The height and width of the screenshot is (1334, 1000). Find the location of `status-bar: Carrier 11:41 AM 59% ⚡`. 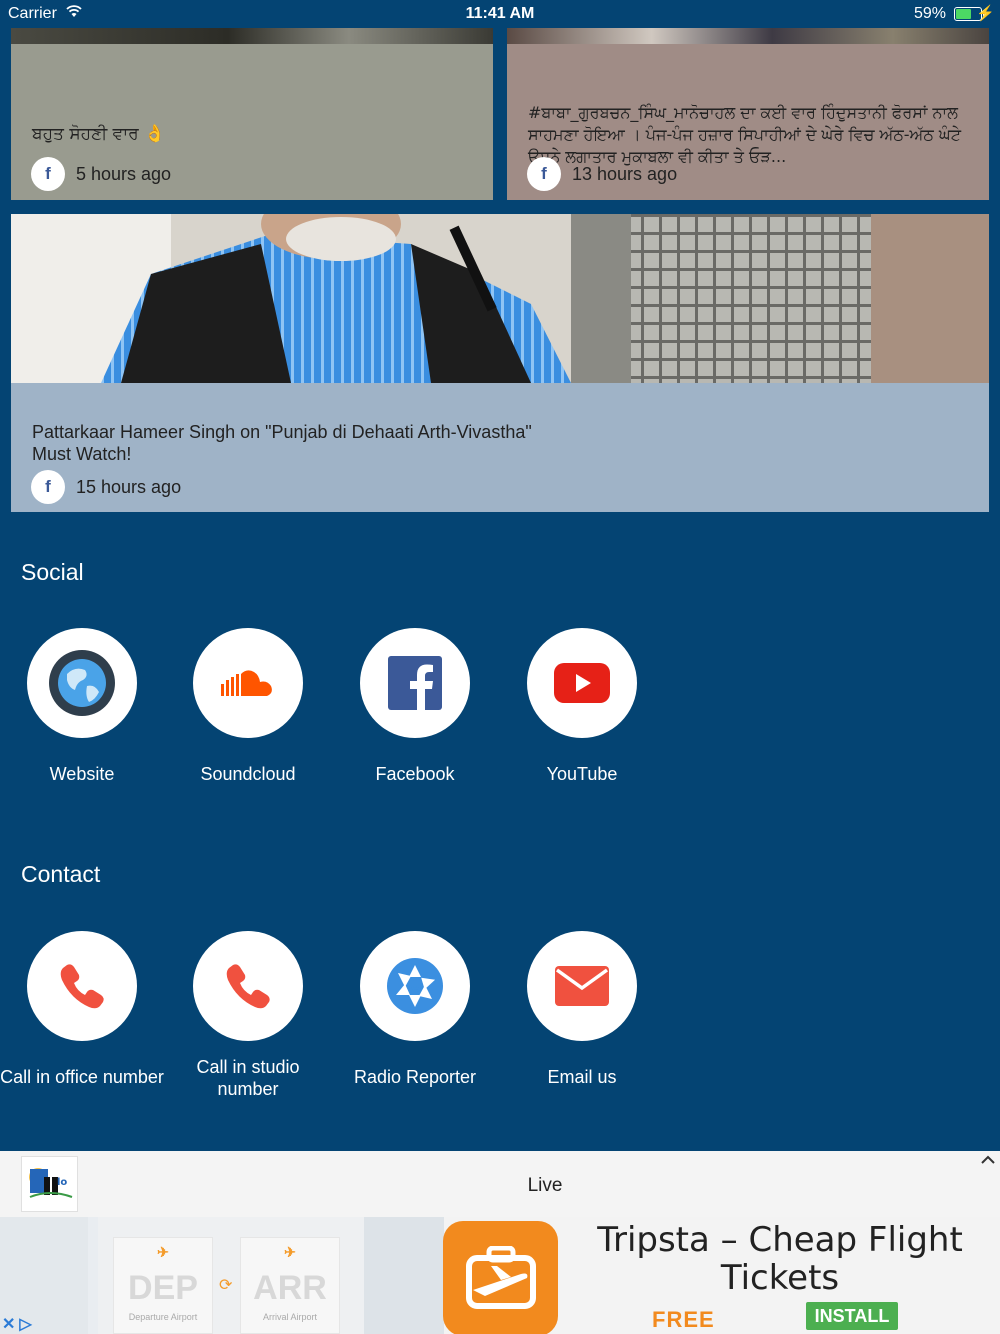

status-bar: Carrier 11:41 AM 59% ⚡ is located at coordinates (500, 14).